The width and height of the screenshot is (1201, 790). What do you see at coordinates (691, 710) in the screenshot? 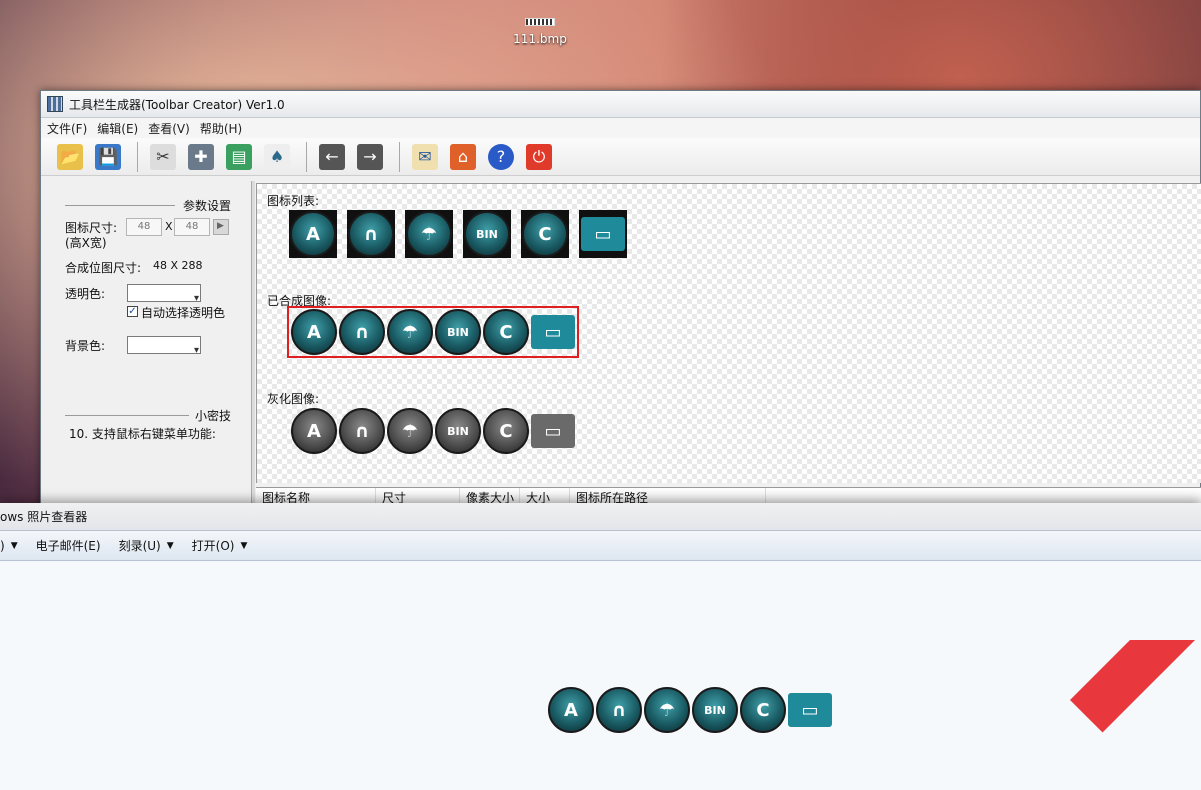
I see `viewer-image-strip: A ∩ ☂ BIN C ▭` at bounding box center [691, 710].